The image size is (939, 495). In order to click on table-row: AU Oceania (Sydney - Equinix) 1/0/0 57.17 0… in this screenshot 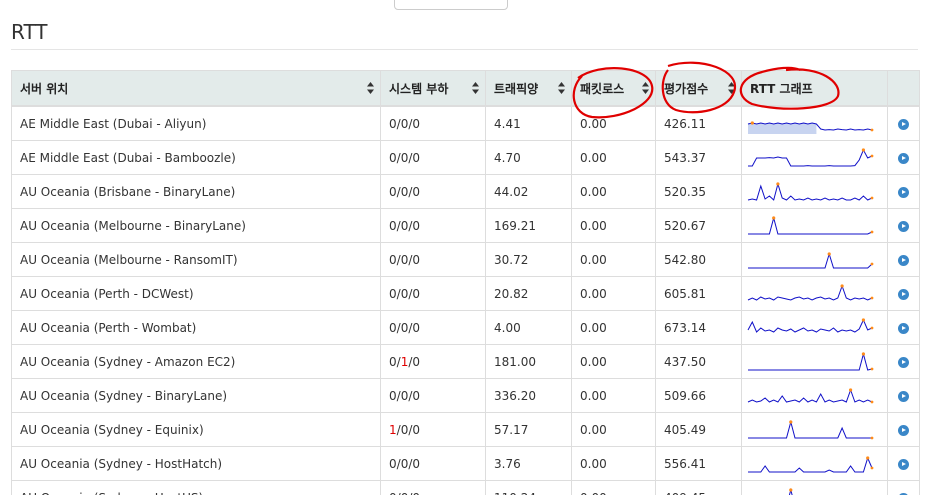, I will do `click(465, 429)`.